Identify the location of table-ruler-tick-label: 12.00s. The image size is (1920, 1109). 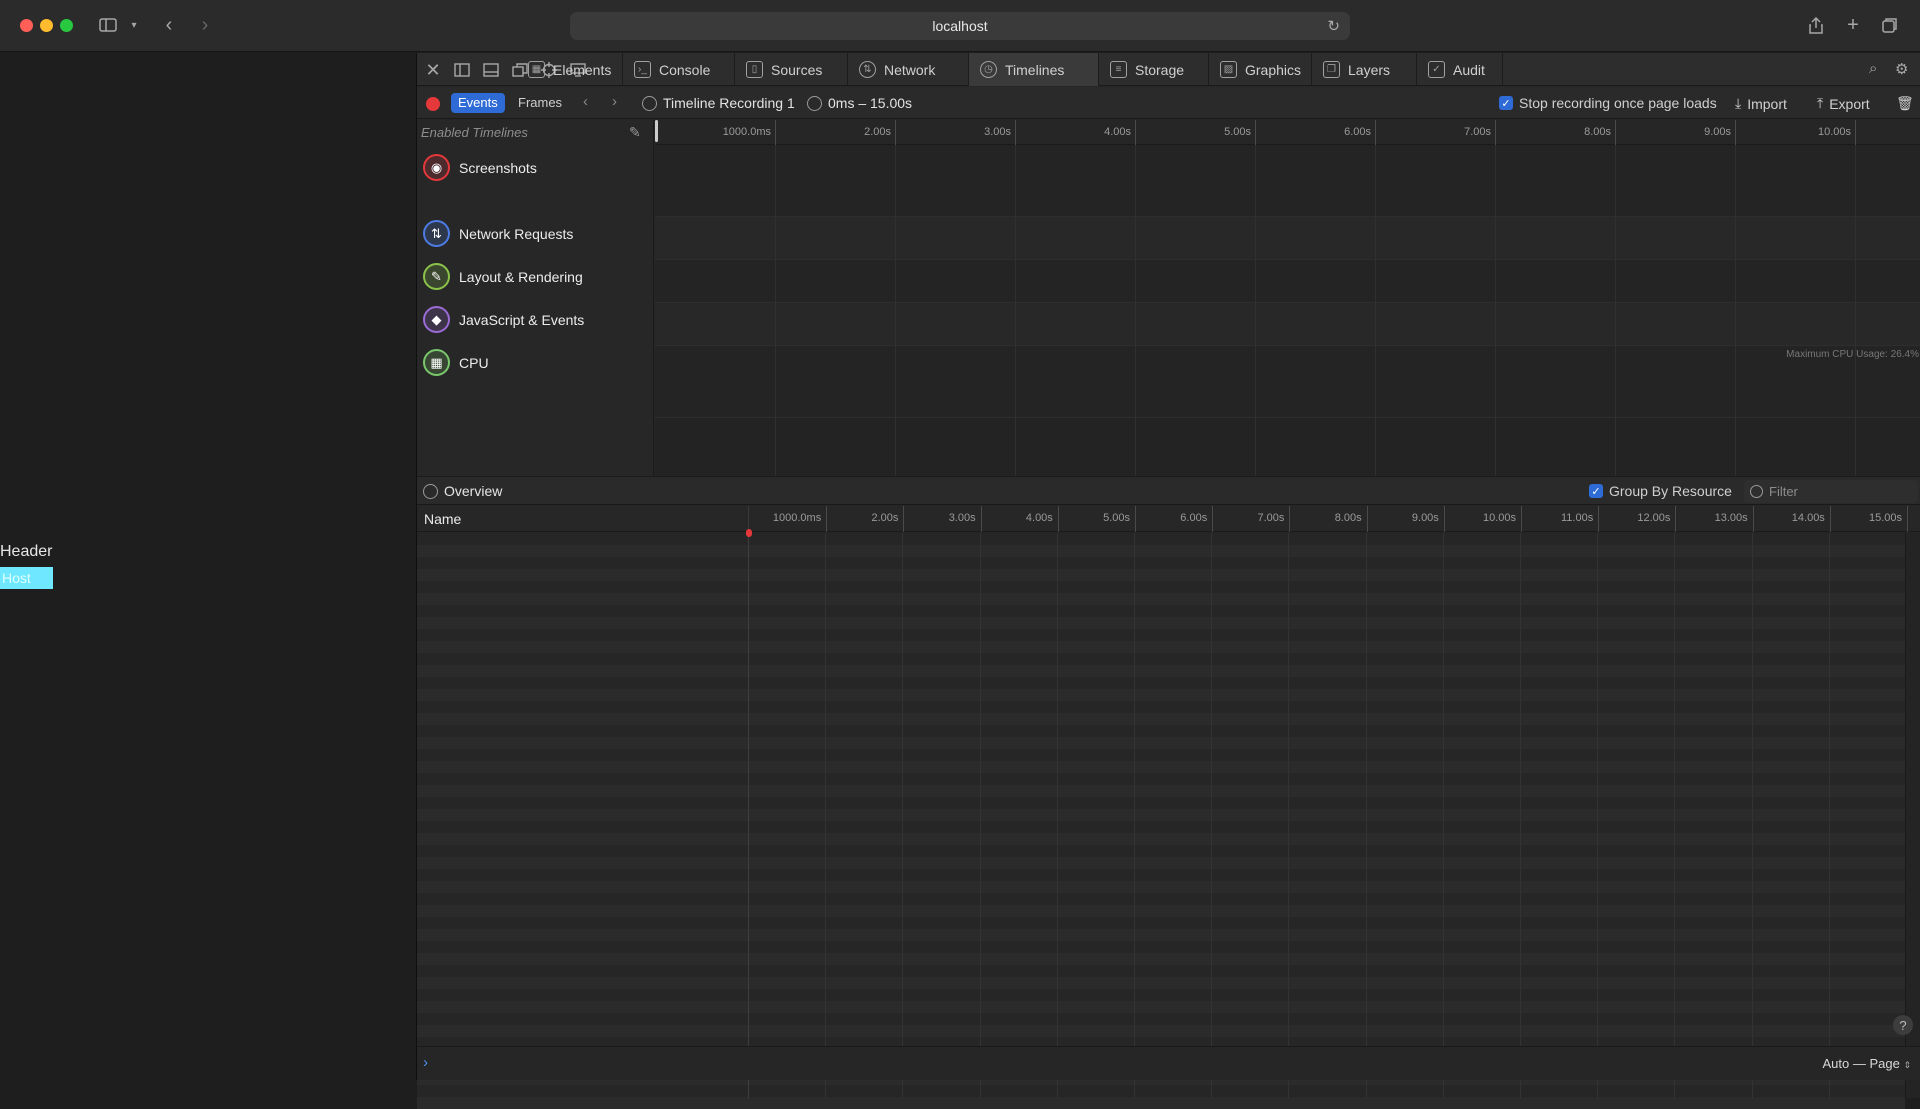
(1654, 518).